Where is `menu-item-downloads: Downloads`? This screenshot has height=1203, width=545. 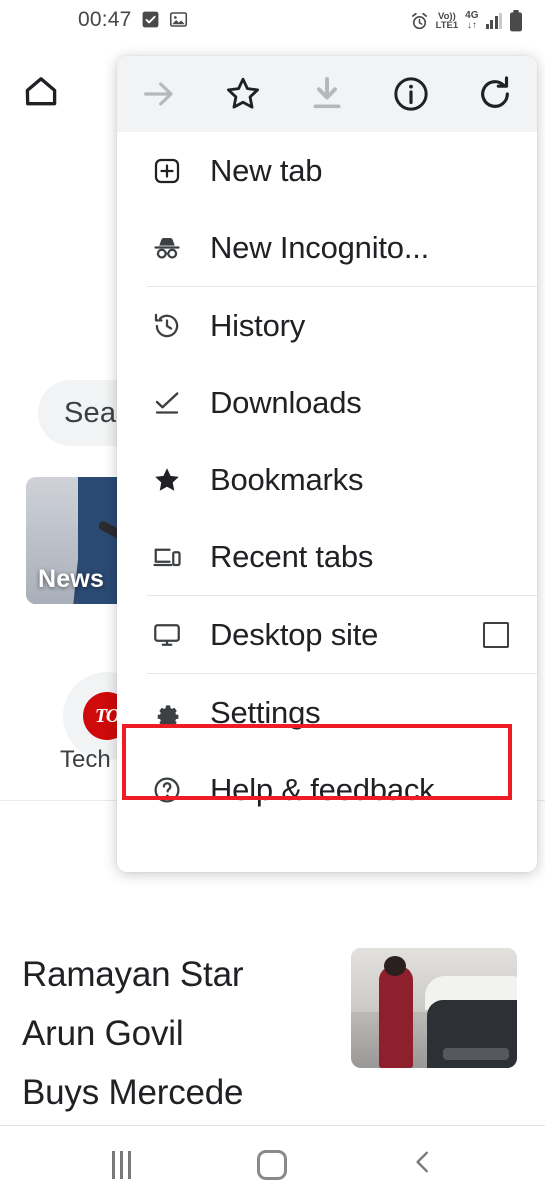 menu-item-downloads: Downloads is located at coordinates (327, 402).